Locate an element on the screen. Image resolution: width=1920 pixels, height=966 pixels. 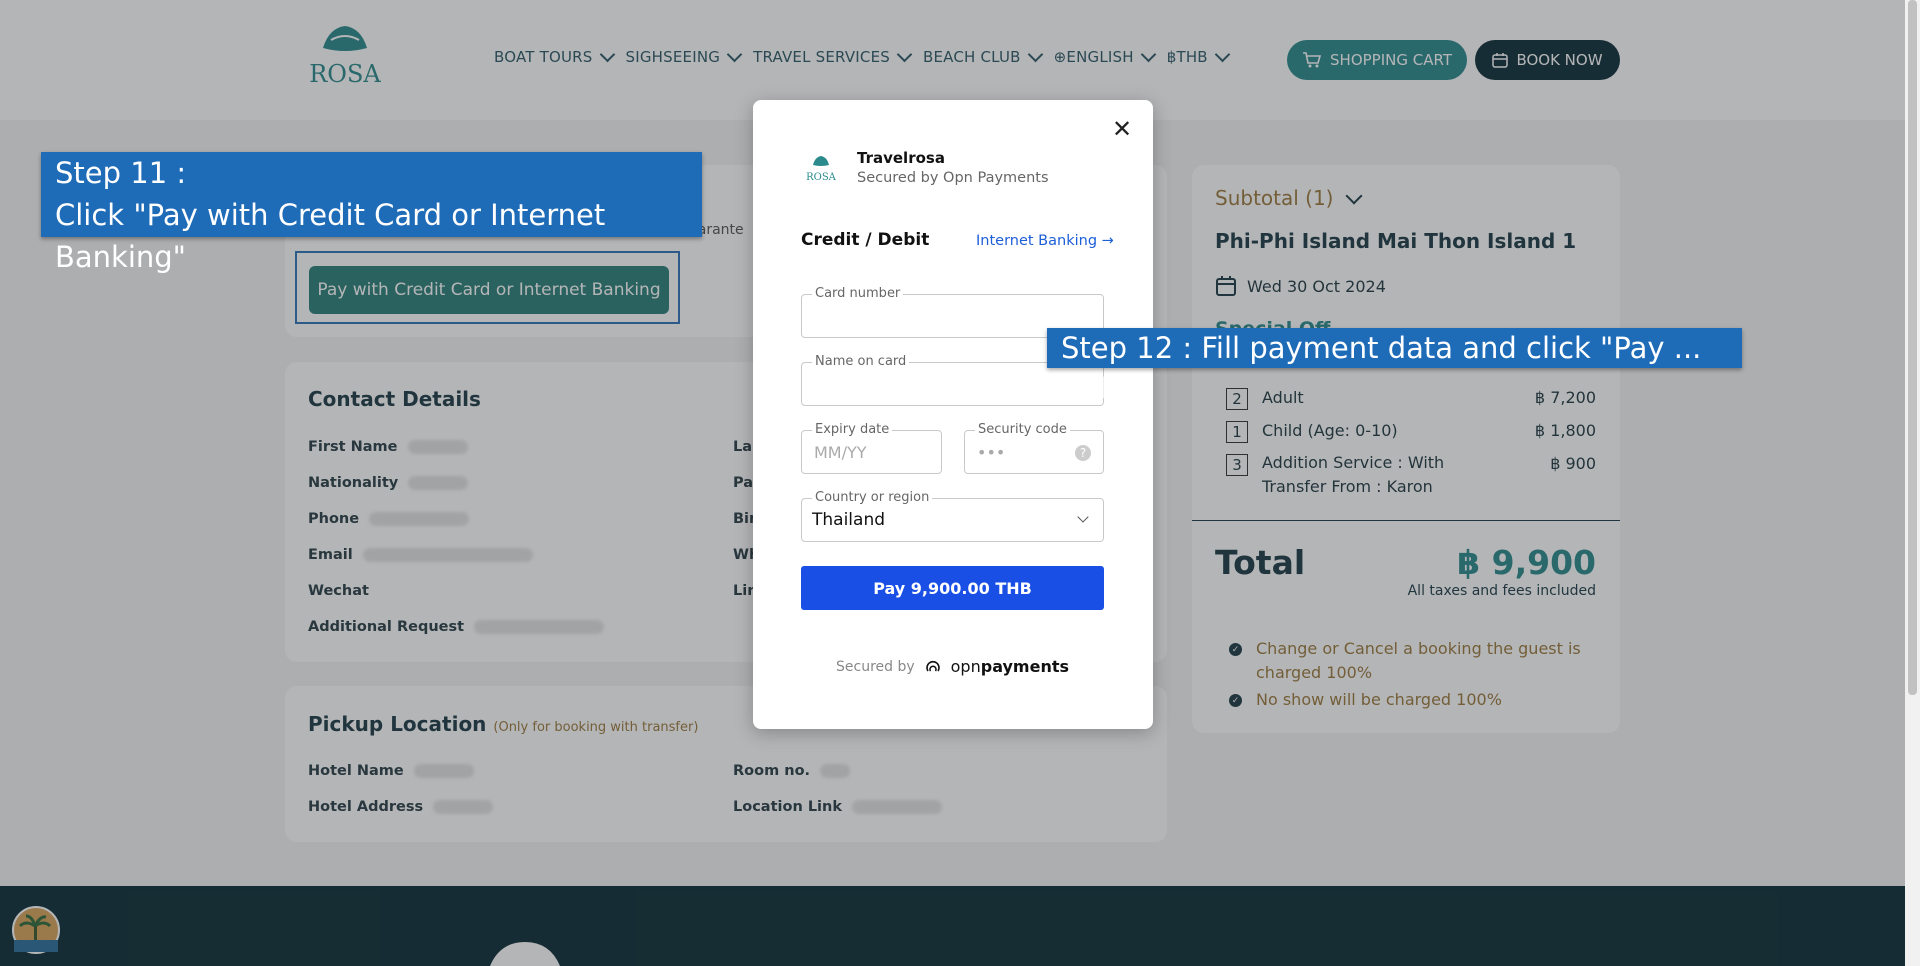
name-on-card-field: Name on card is located at coordinates (952, 380).